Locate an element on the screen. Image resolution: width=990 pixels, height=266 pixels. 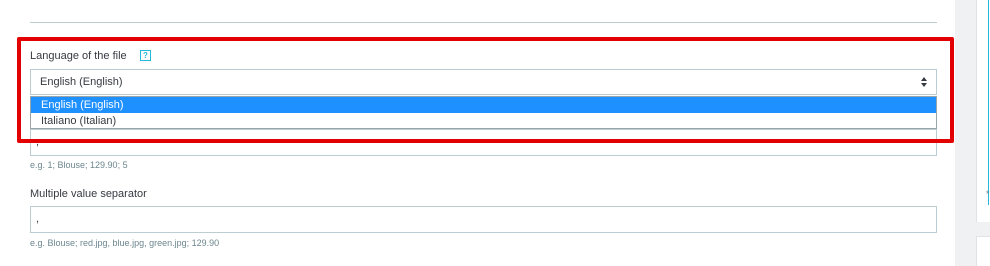
right-side-card: * is located at coordinates (983, 111).